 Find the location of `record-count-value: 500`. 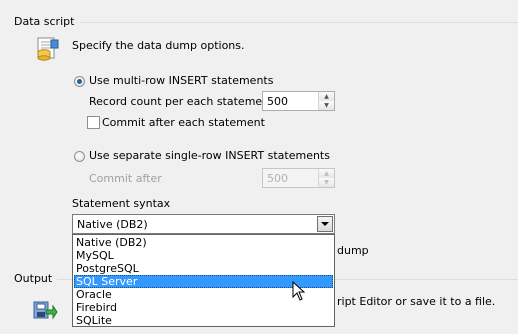

record-count-value: 500 is located at coordinates (277, 101).